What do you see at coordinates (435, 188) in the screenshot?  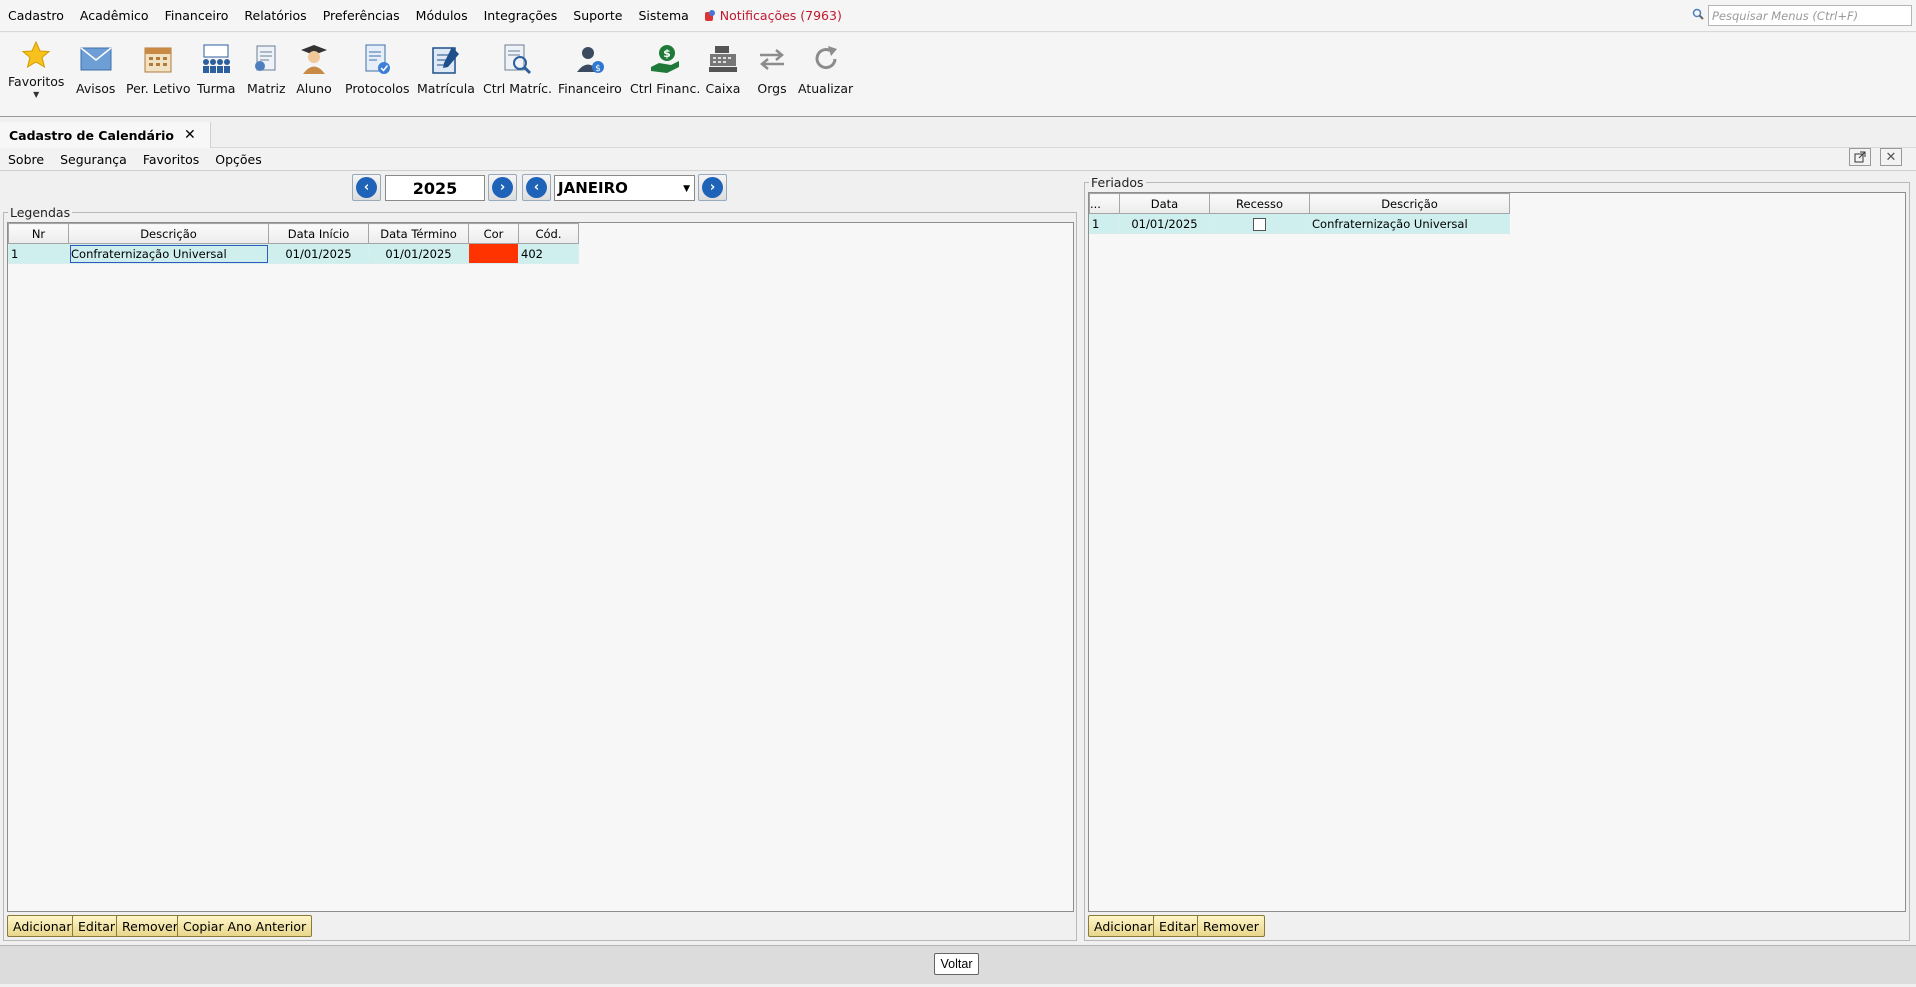 I see `year-field: 2025` at bounding box center [435, 188].